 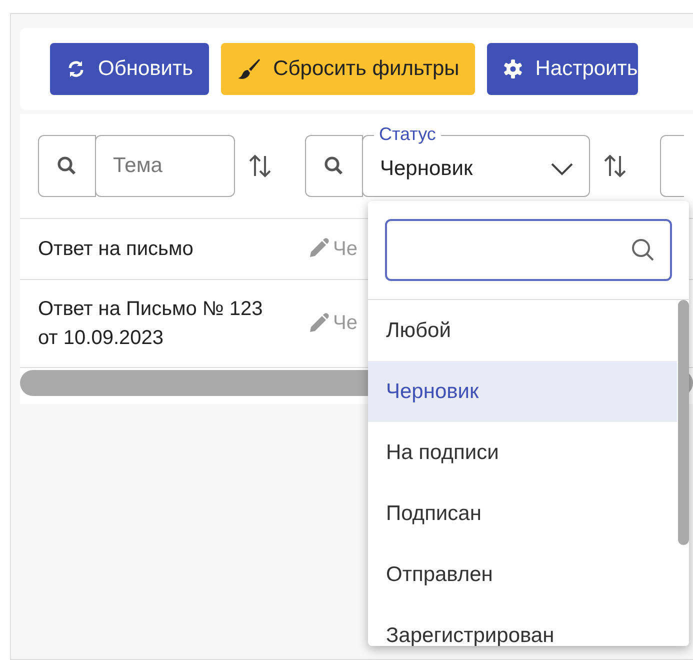 I want to click on field-label: Статус, so click(x=407, y=134).